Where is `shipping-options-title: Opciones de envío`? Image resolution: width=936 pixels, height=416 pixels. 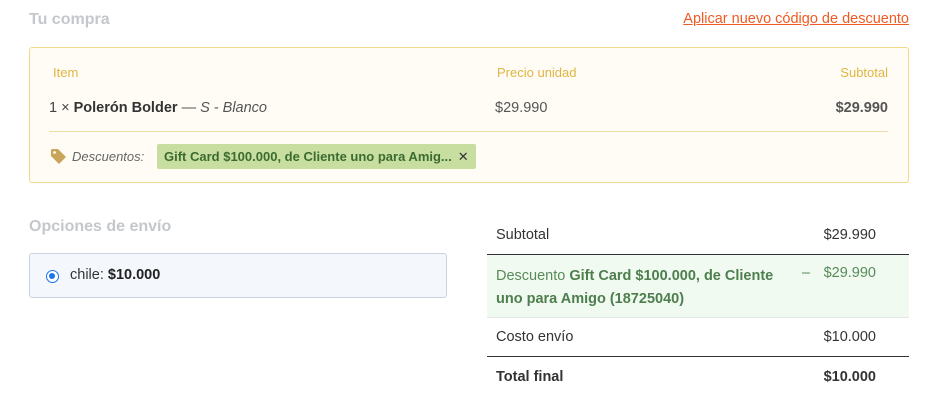 shipping-options-title: Opciones de envío is located at coordinates (100, 226).